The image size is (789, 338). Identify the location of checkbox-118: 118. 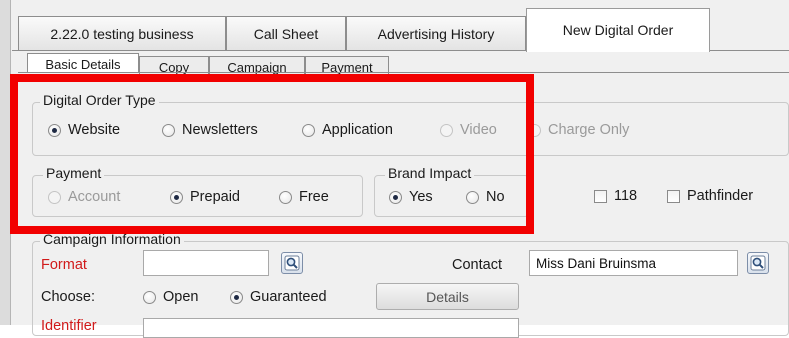
(615, 196).